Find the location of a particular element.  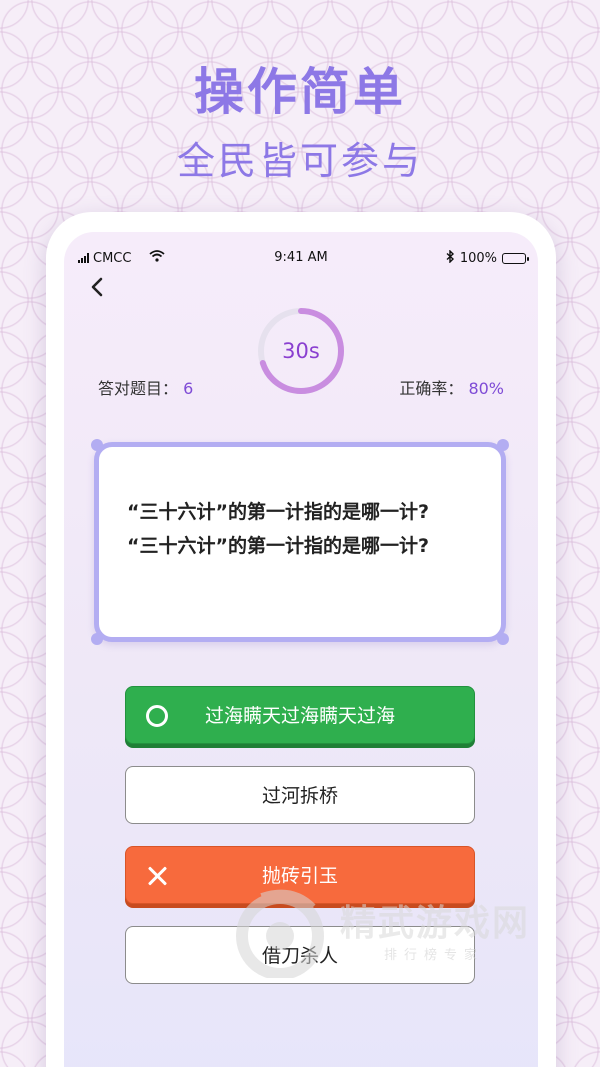

question-card: “三十六计”的第一计指的是哪一计? “三十六计”的第一计指的是哪一计? is located at coordinates (300, 542).